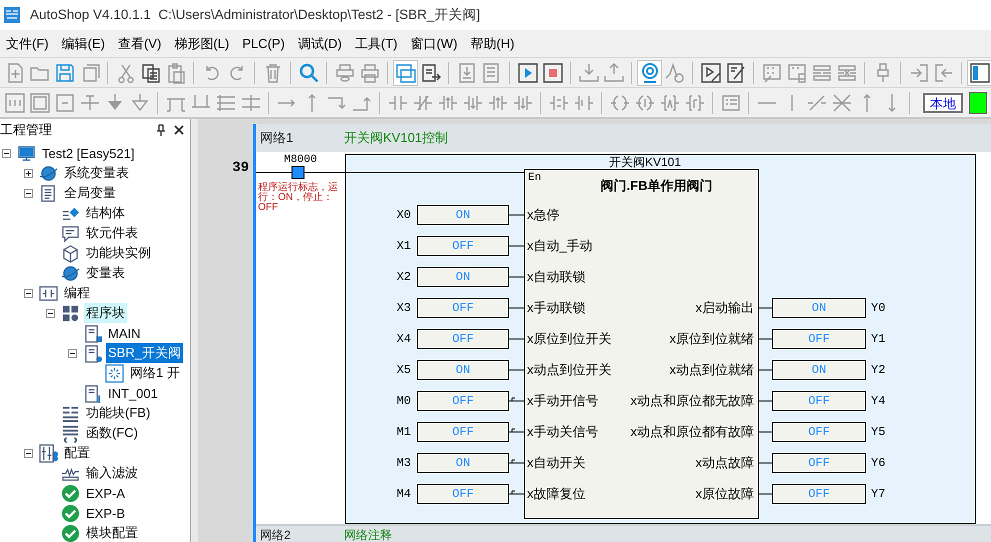  I want to click on output-address: Y0, so click(878, 307).